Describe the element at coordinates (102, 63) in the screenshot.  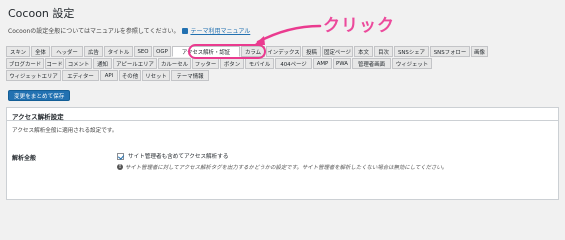
I see `tab-notice: 通知` at that location.